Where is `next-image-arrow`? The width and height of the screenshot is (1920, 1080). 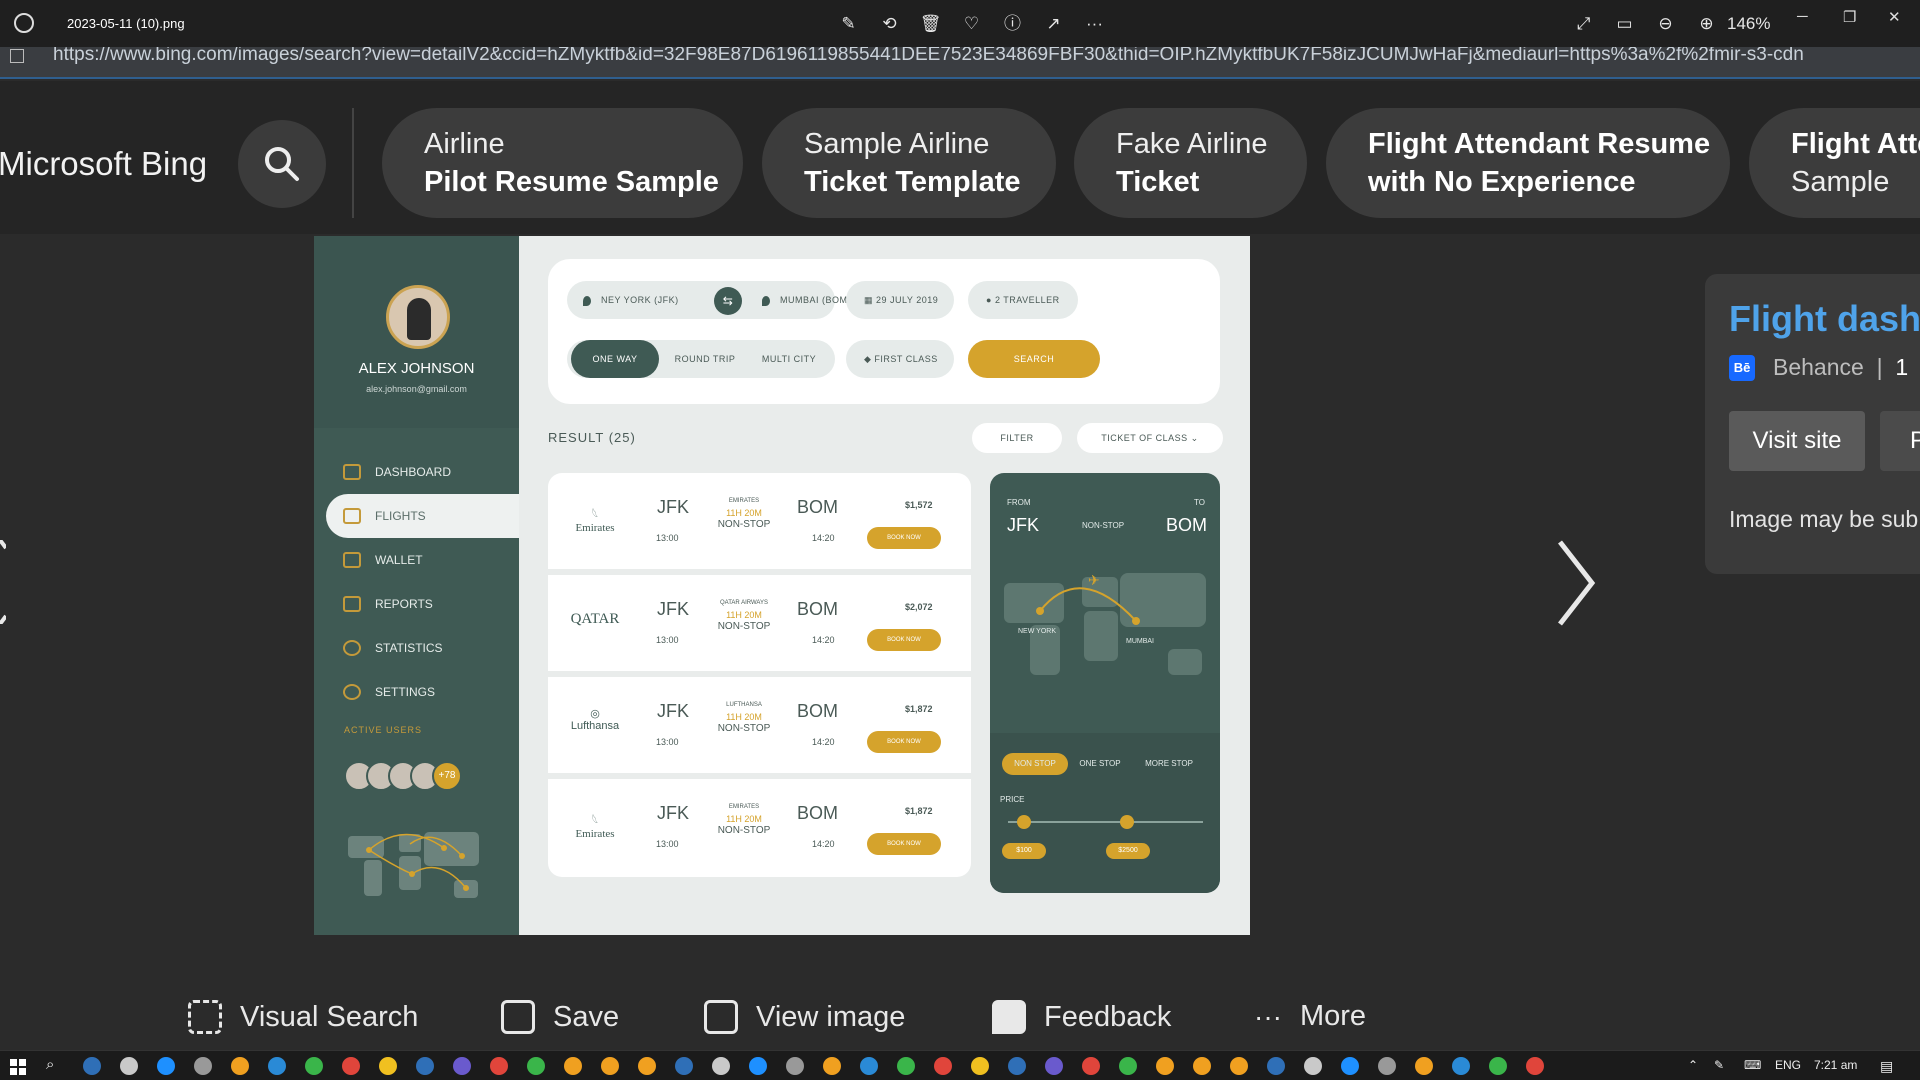 next-image-arrow is located at coordinates (1576, 583).